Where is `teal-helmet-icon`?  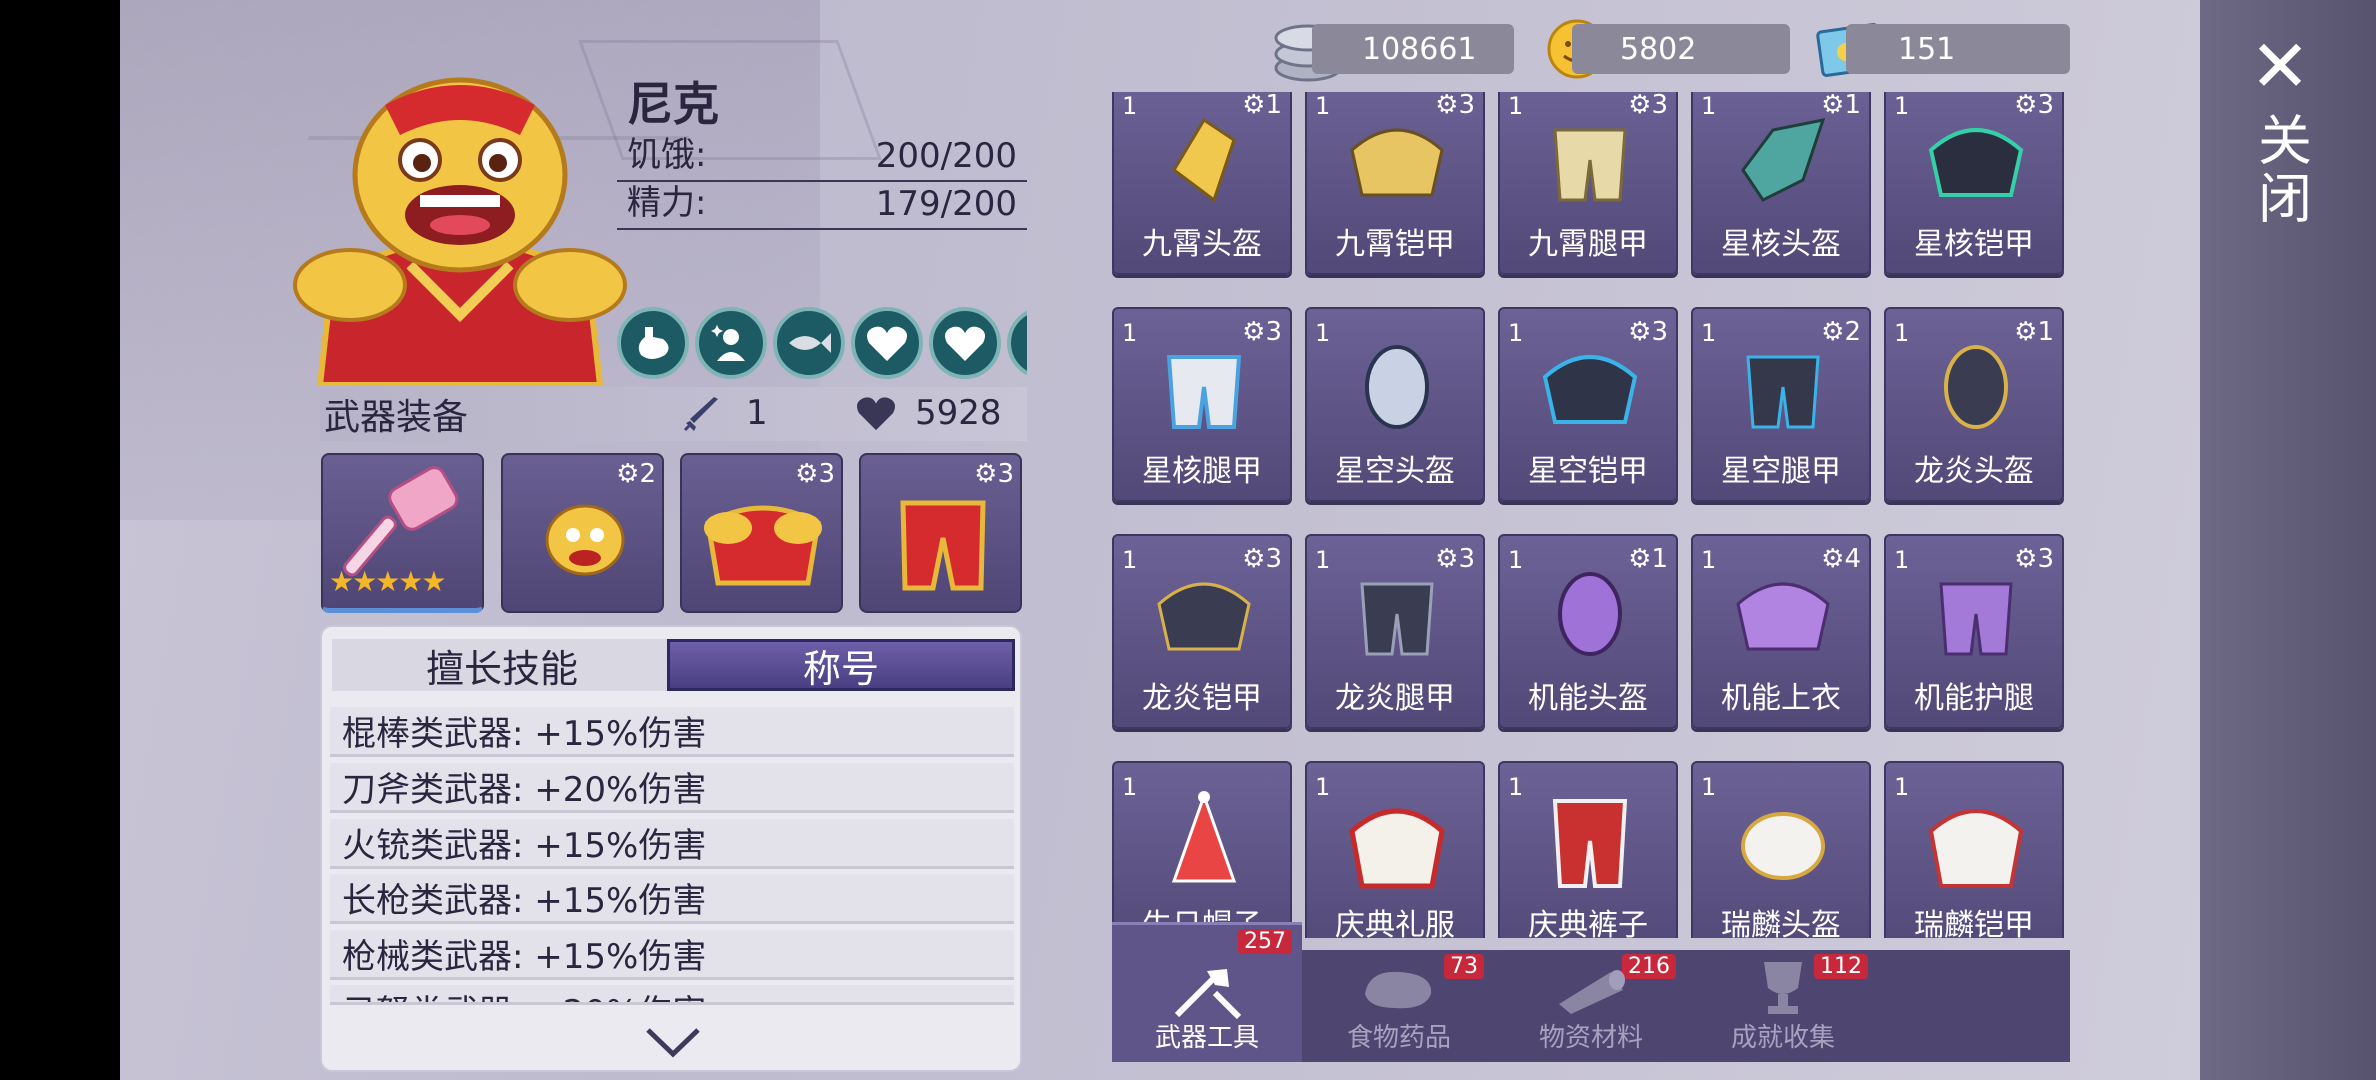
teal-helmet-icon is located at coordinates (1783, 160).